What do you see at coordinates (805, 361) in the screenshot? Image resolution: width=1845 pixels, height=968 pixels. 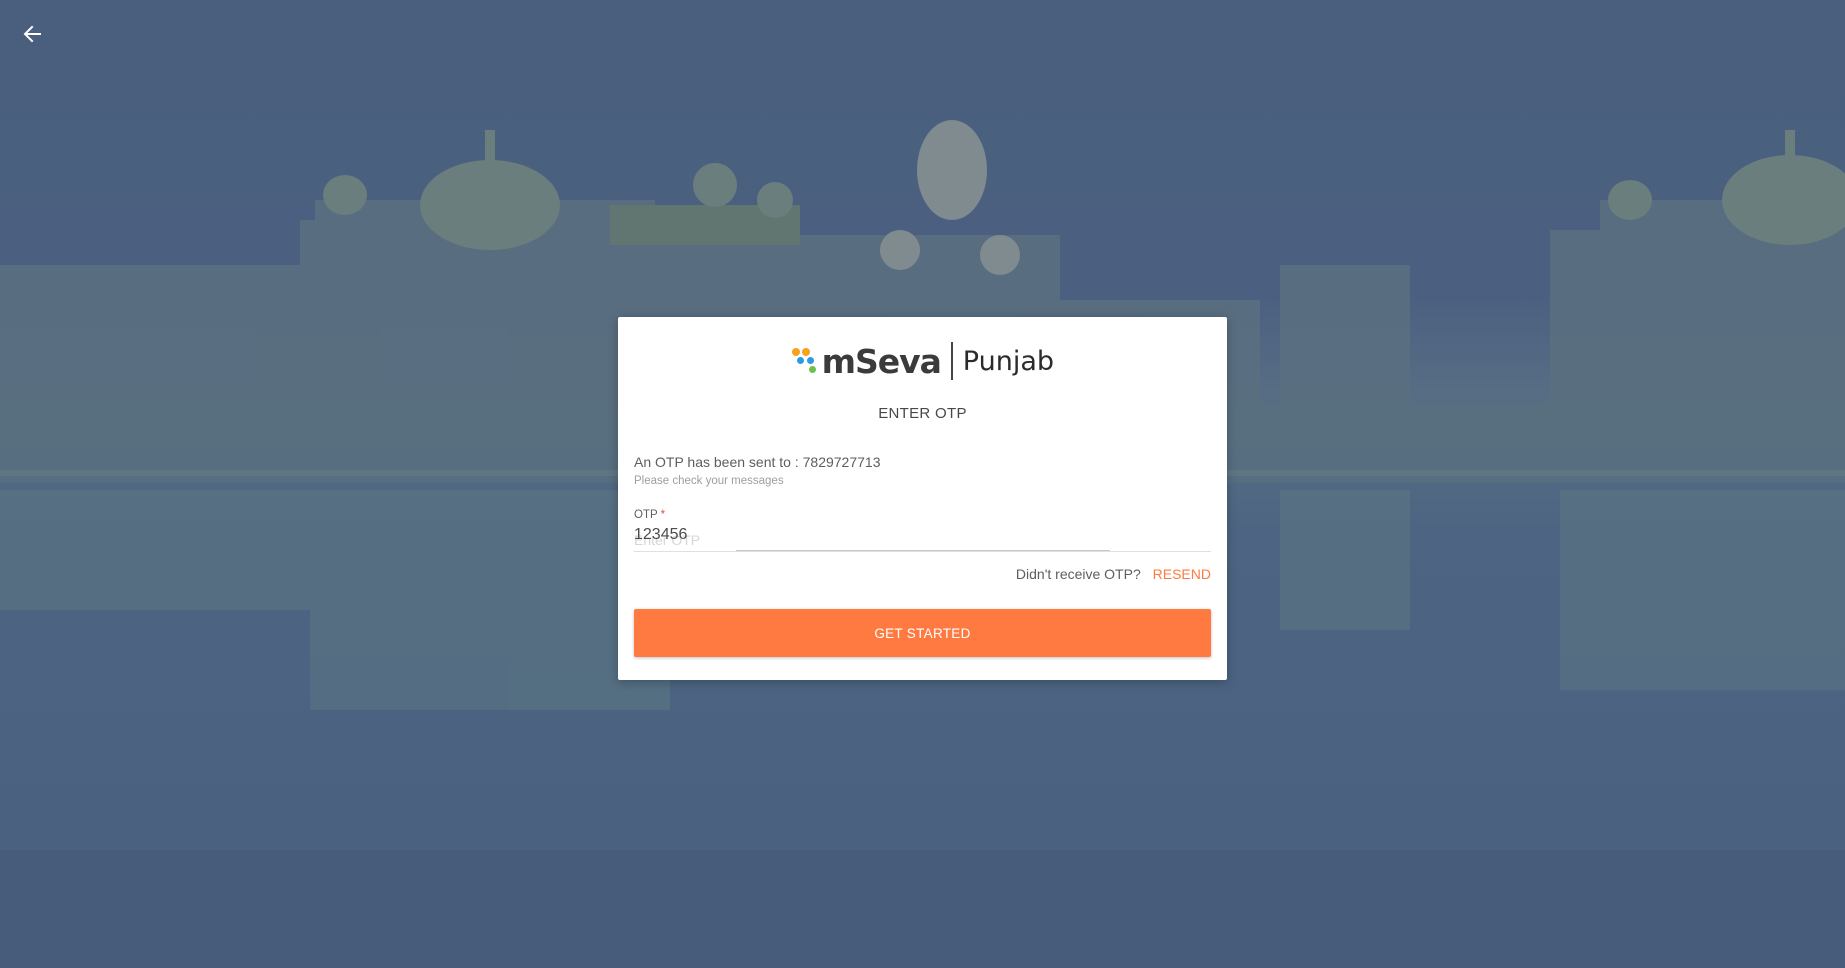 I see `logo-dots-icon` at bounding box center [805, 361].